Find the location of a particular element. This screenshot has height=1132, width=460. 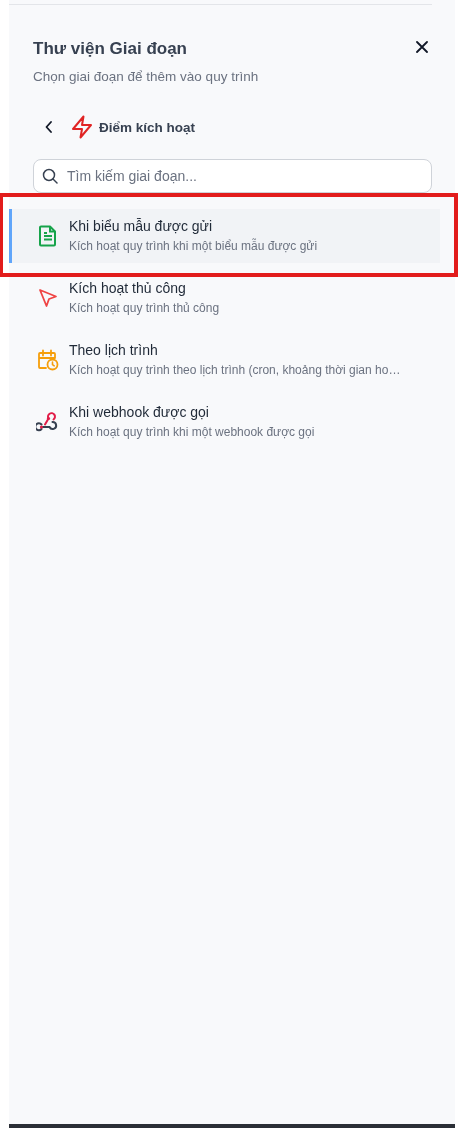

panel-subtitle: Chọn giai đoạn để thêm vào quy trình is located at coordinates (146, 77).